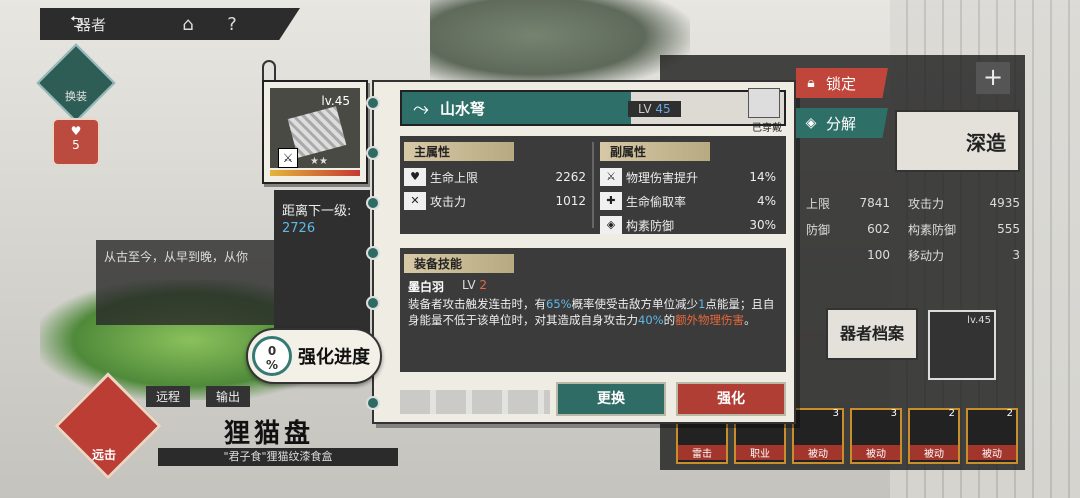 Image resolution: width=1080 pixels, height=498 pixels. I want to click on attr-row: ⚔ 物理伤害提升 14%, so click(688, 177).